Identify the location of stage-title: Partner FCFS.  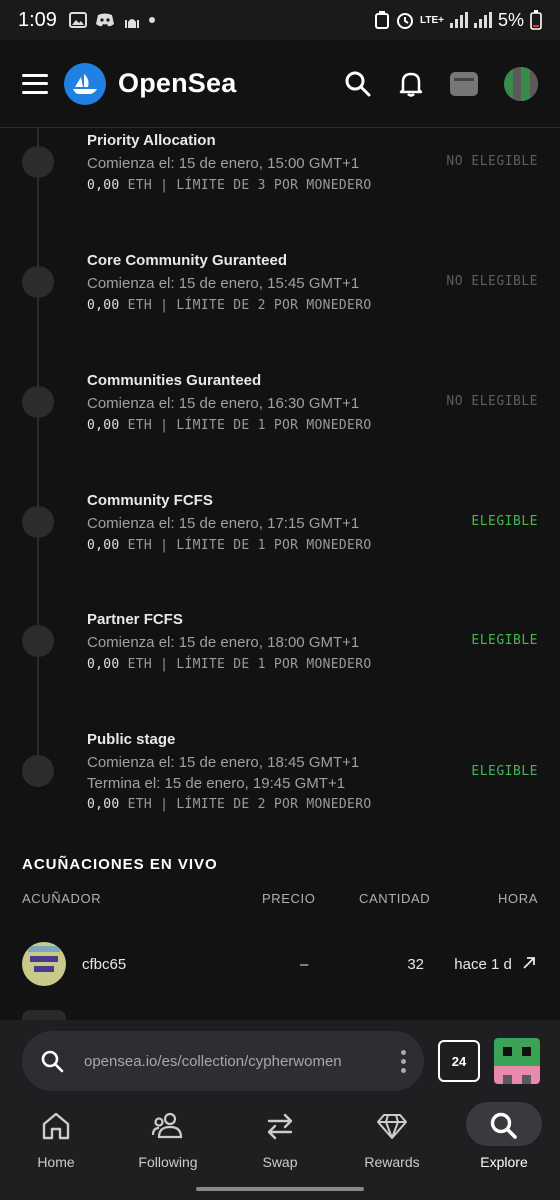
(135, 619).